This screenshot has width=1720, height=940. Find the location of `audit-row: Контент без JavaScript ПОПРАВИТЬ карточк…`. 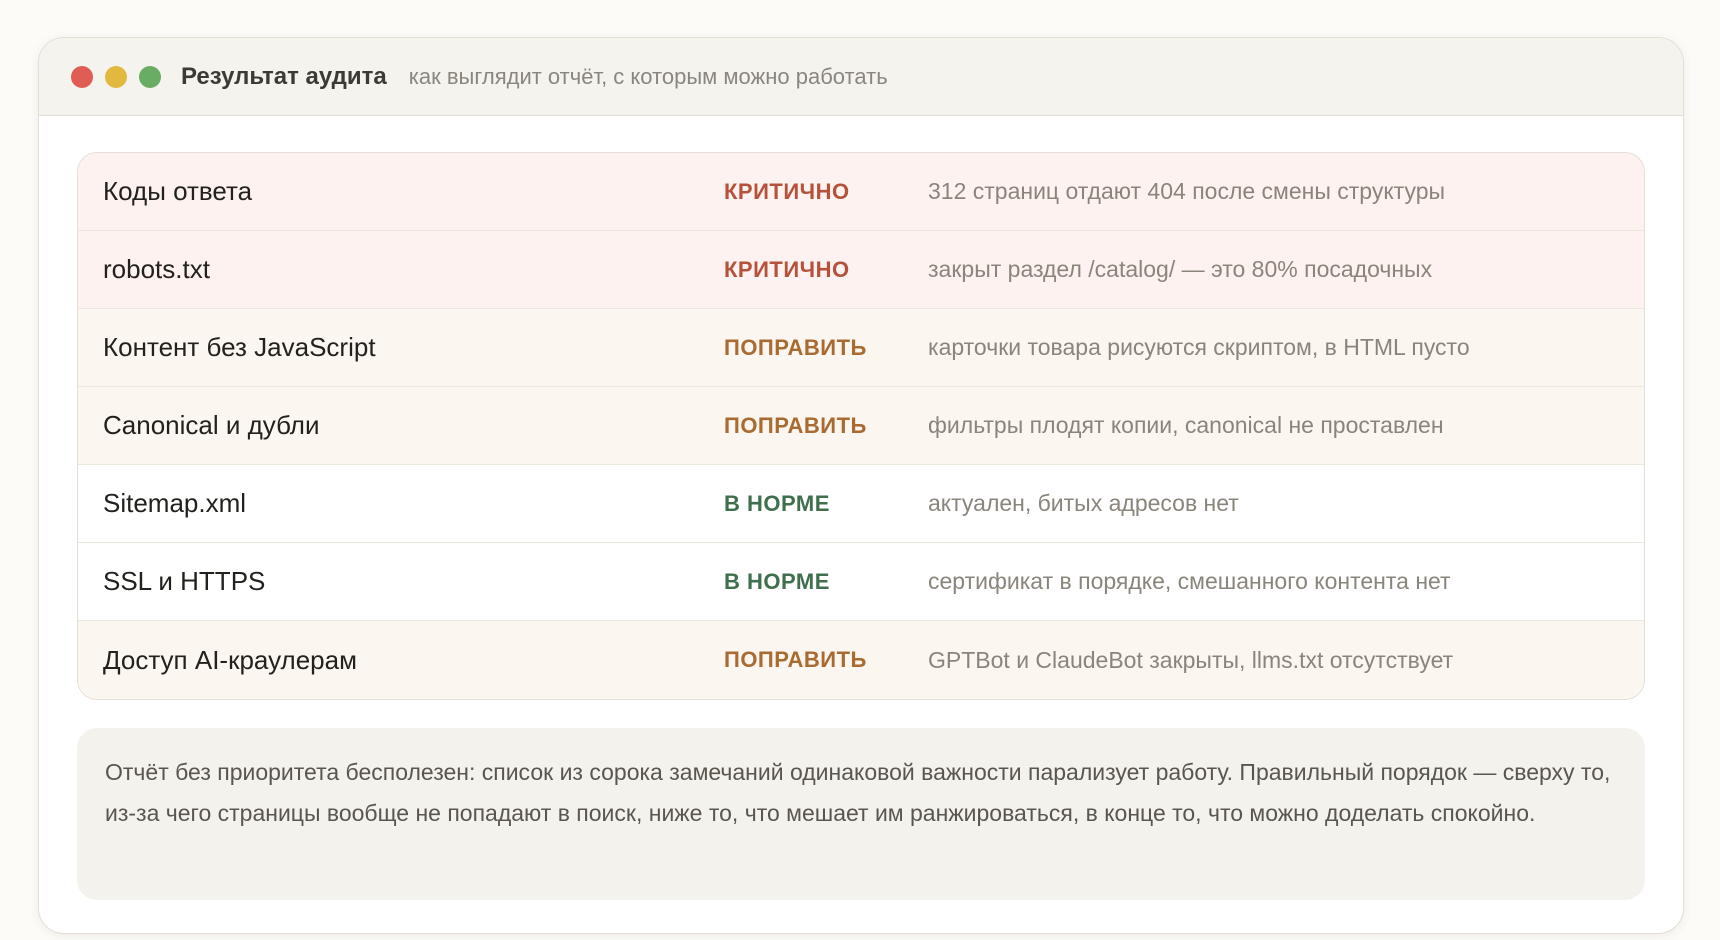

audit-row: Контент без JavaScript ПОПРАВИТЬ карточк… is located at coordinates (861, 348).